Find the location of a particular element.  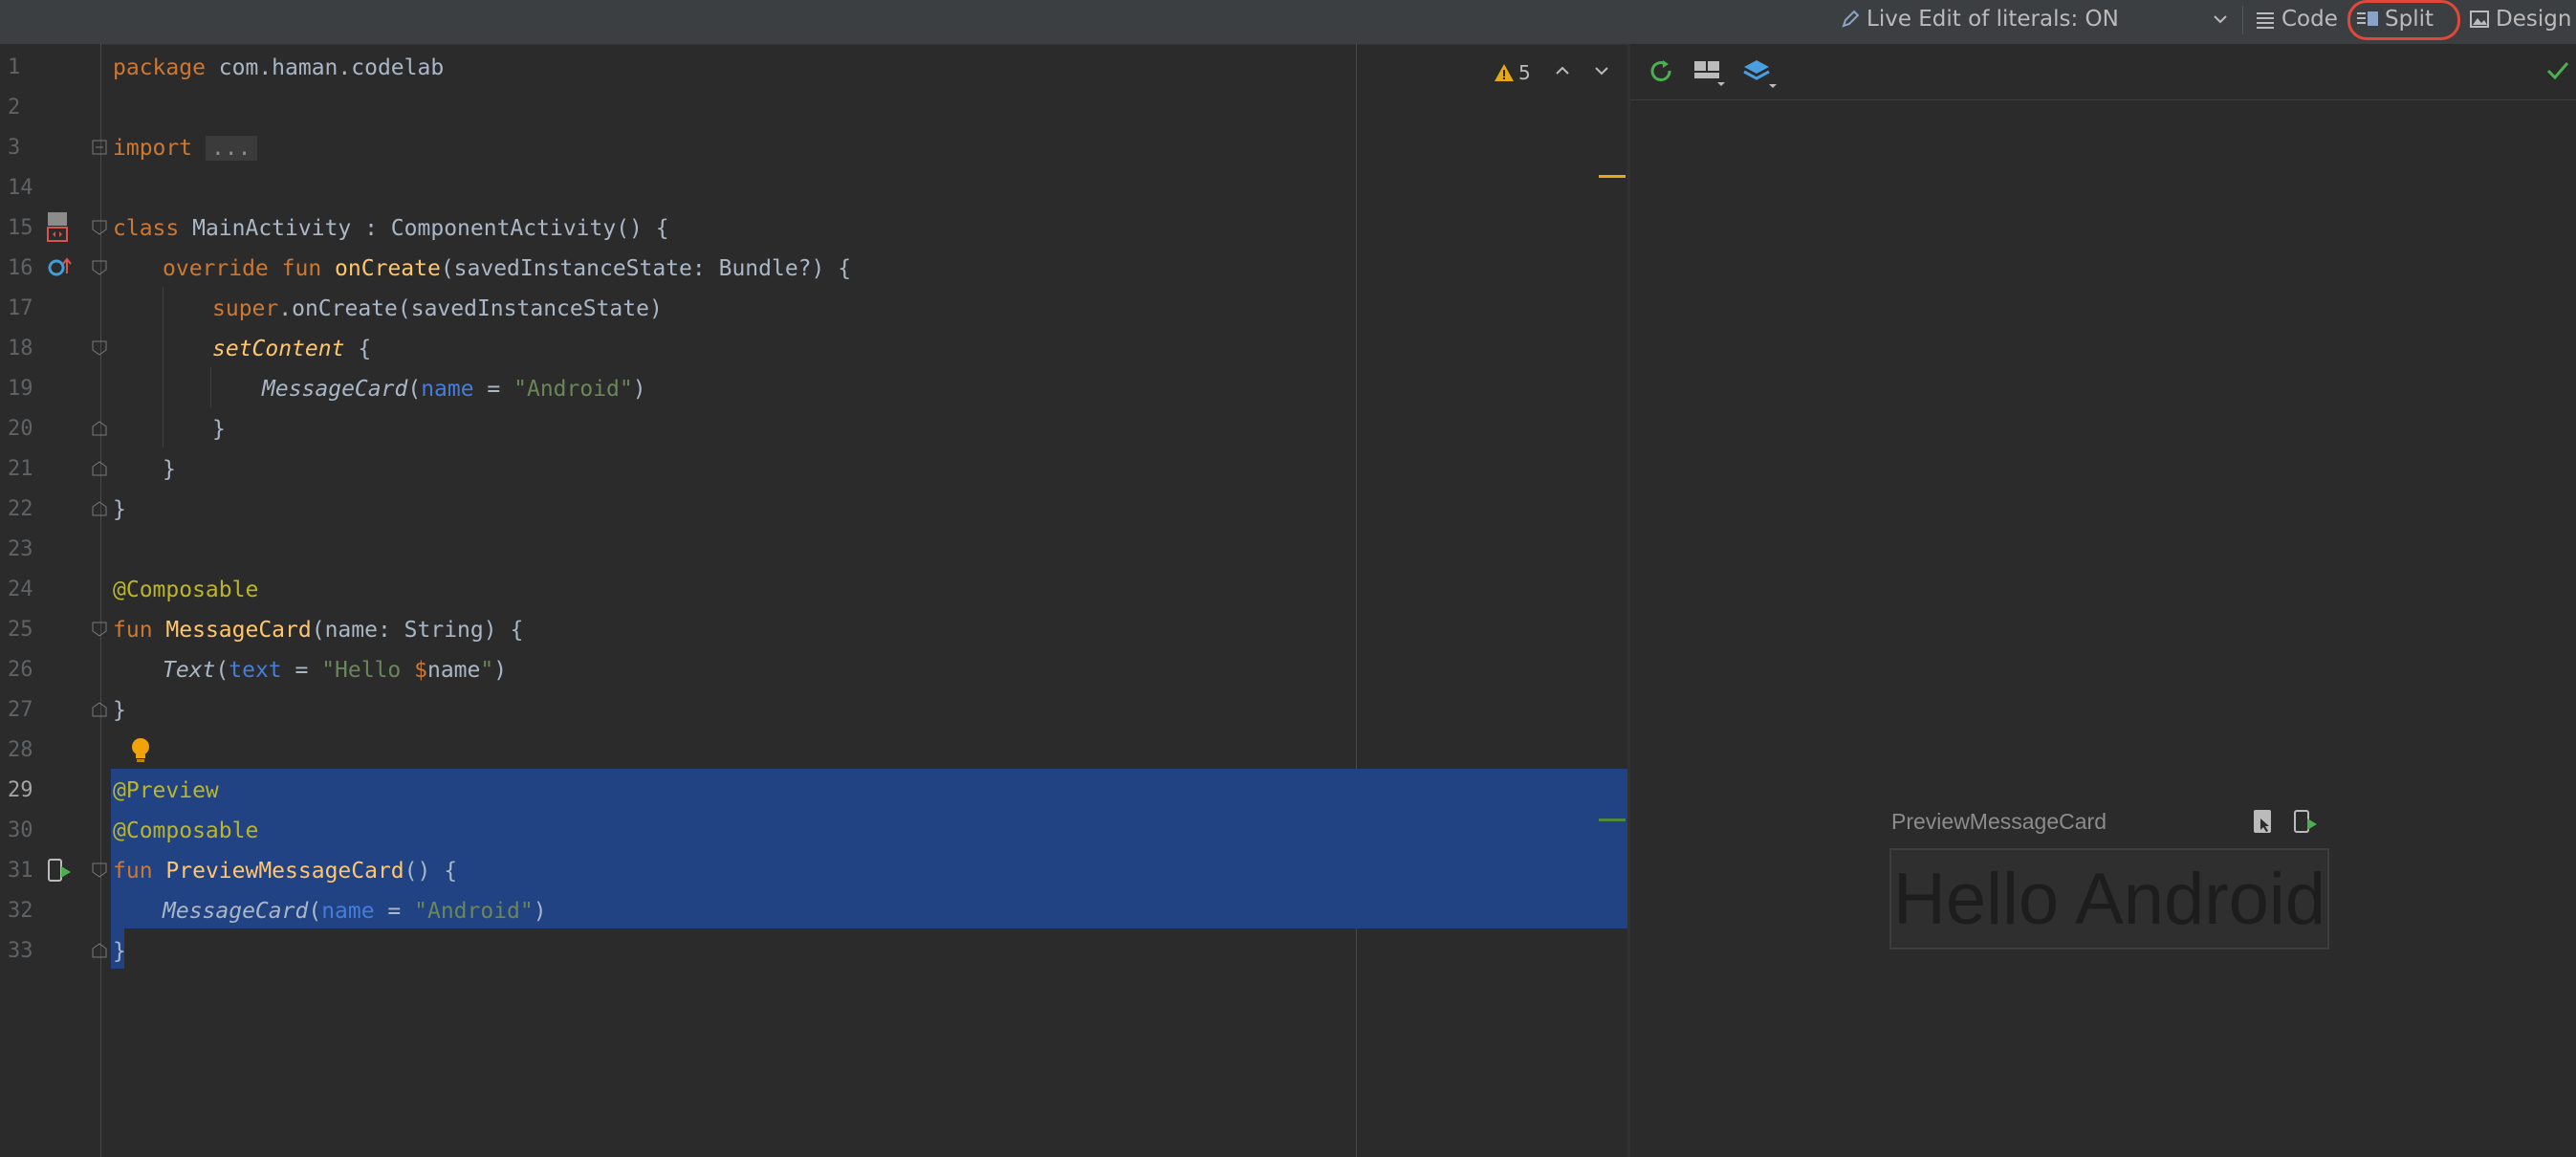

line-number: 23 is located at coordinates (20, 549).